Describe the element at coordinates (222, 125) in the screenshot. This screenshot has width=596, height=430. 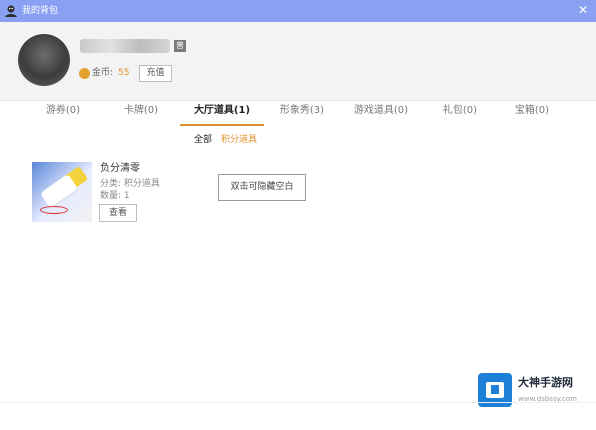
I see `active-tab-indicator` at that location.